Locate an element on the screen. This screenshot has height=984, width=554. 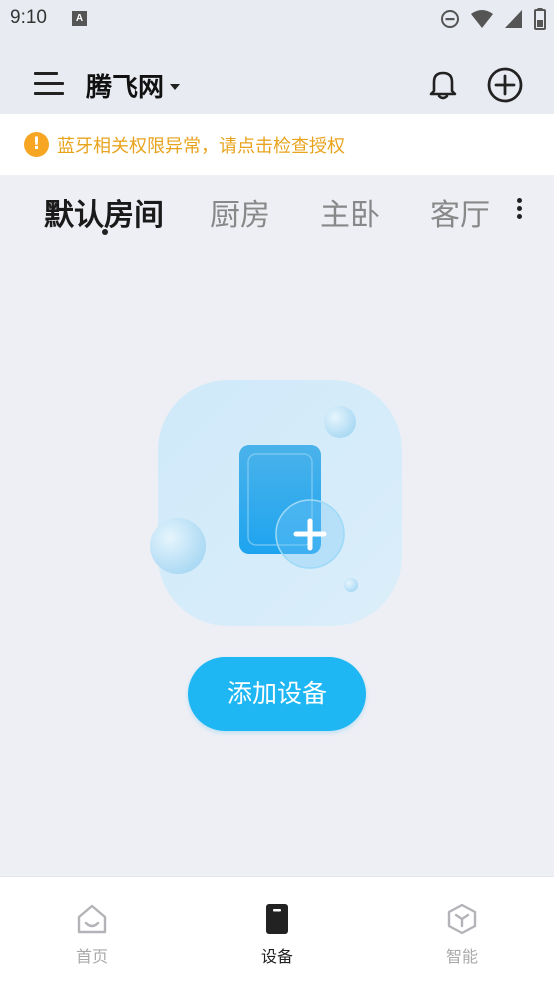
wifi-icon is located at coordinates (482, 19).